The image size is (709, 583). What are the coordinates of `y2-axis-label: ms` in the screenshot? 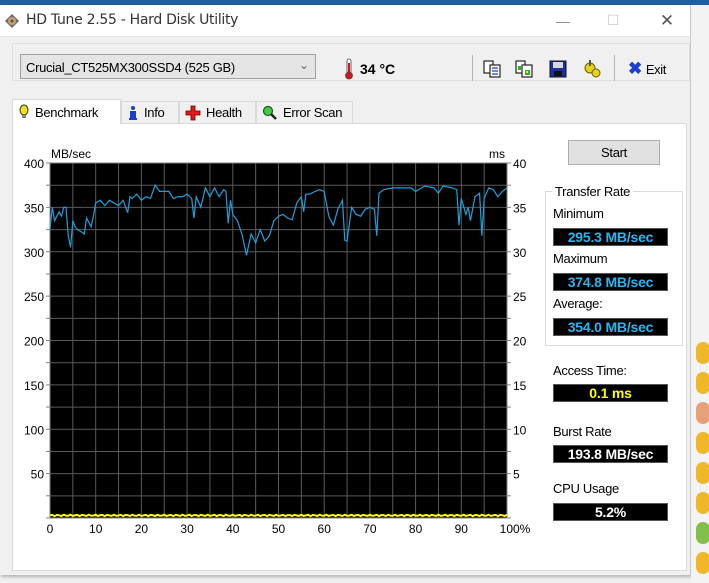 It's located at (497, 154).